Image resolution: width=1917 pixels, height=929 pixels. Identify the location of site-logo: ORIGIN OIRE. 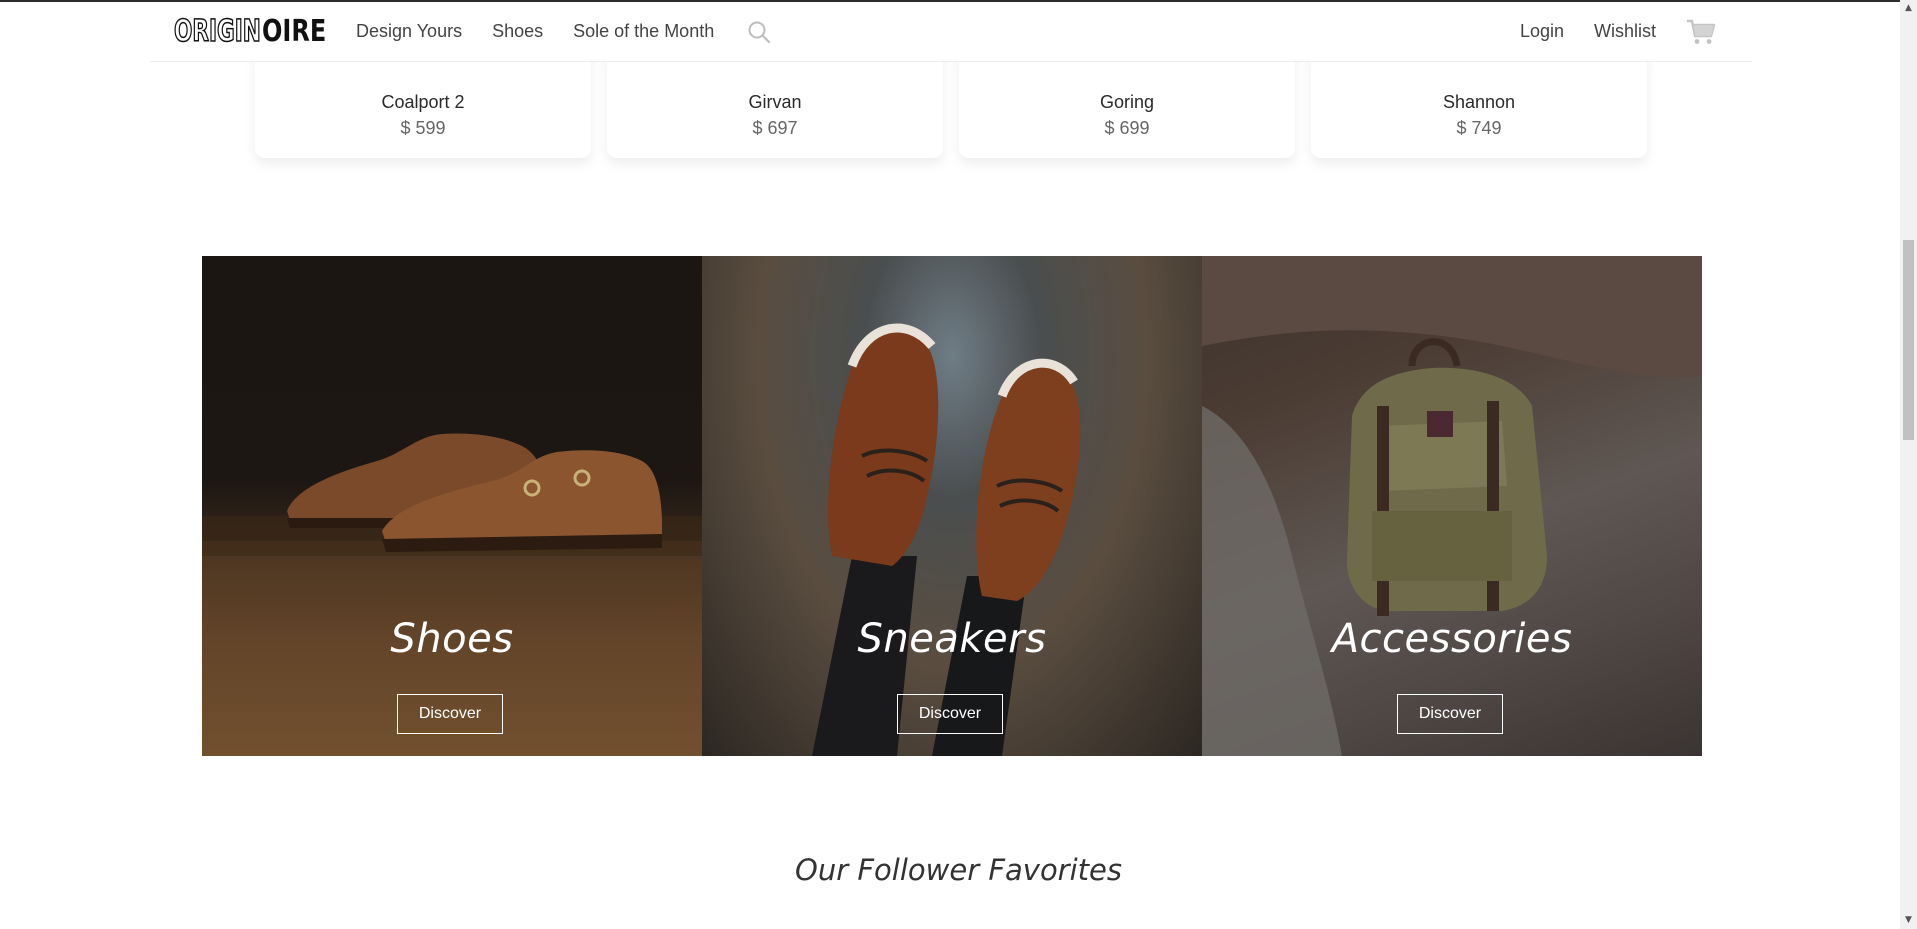
(250, 31).